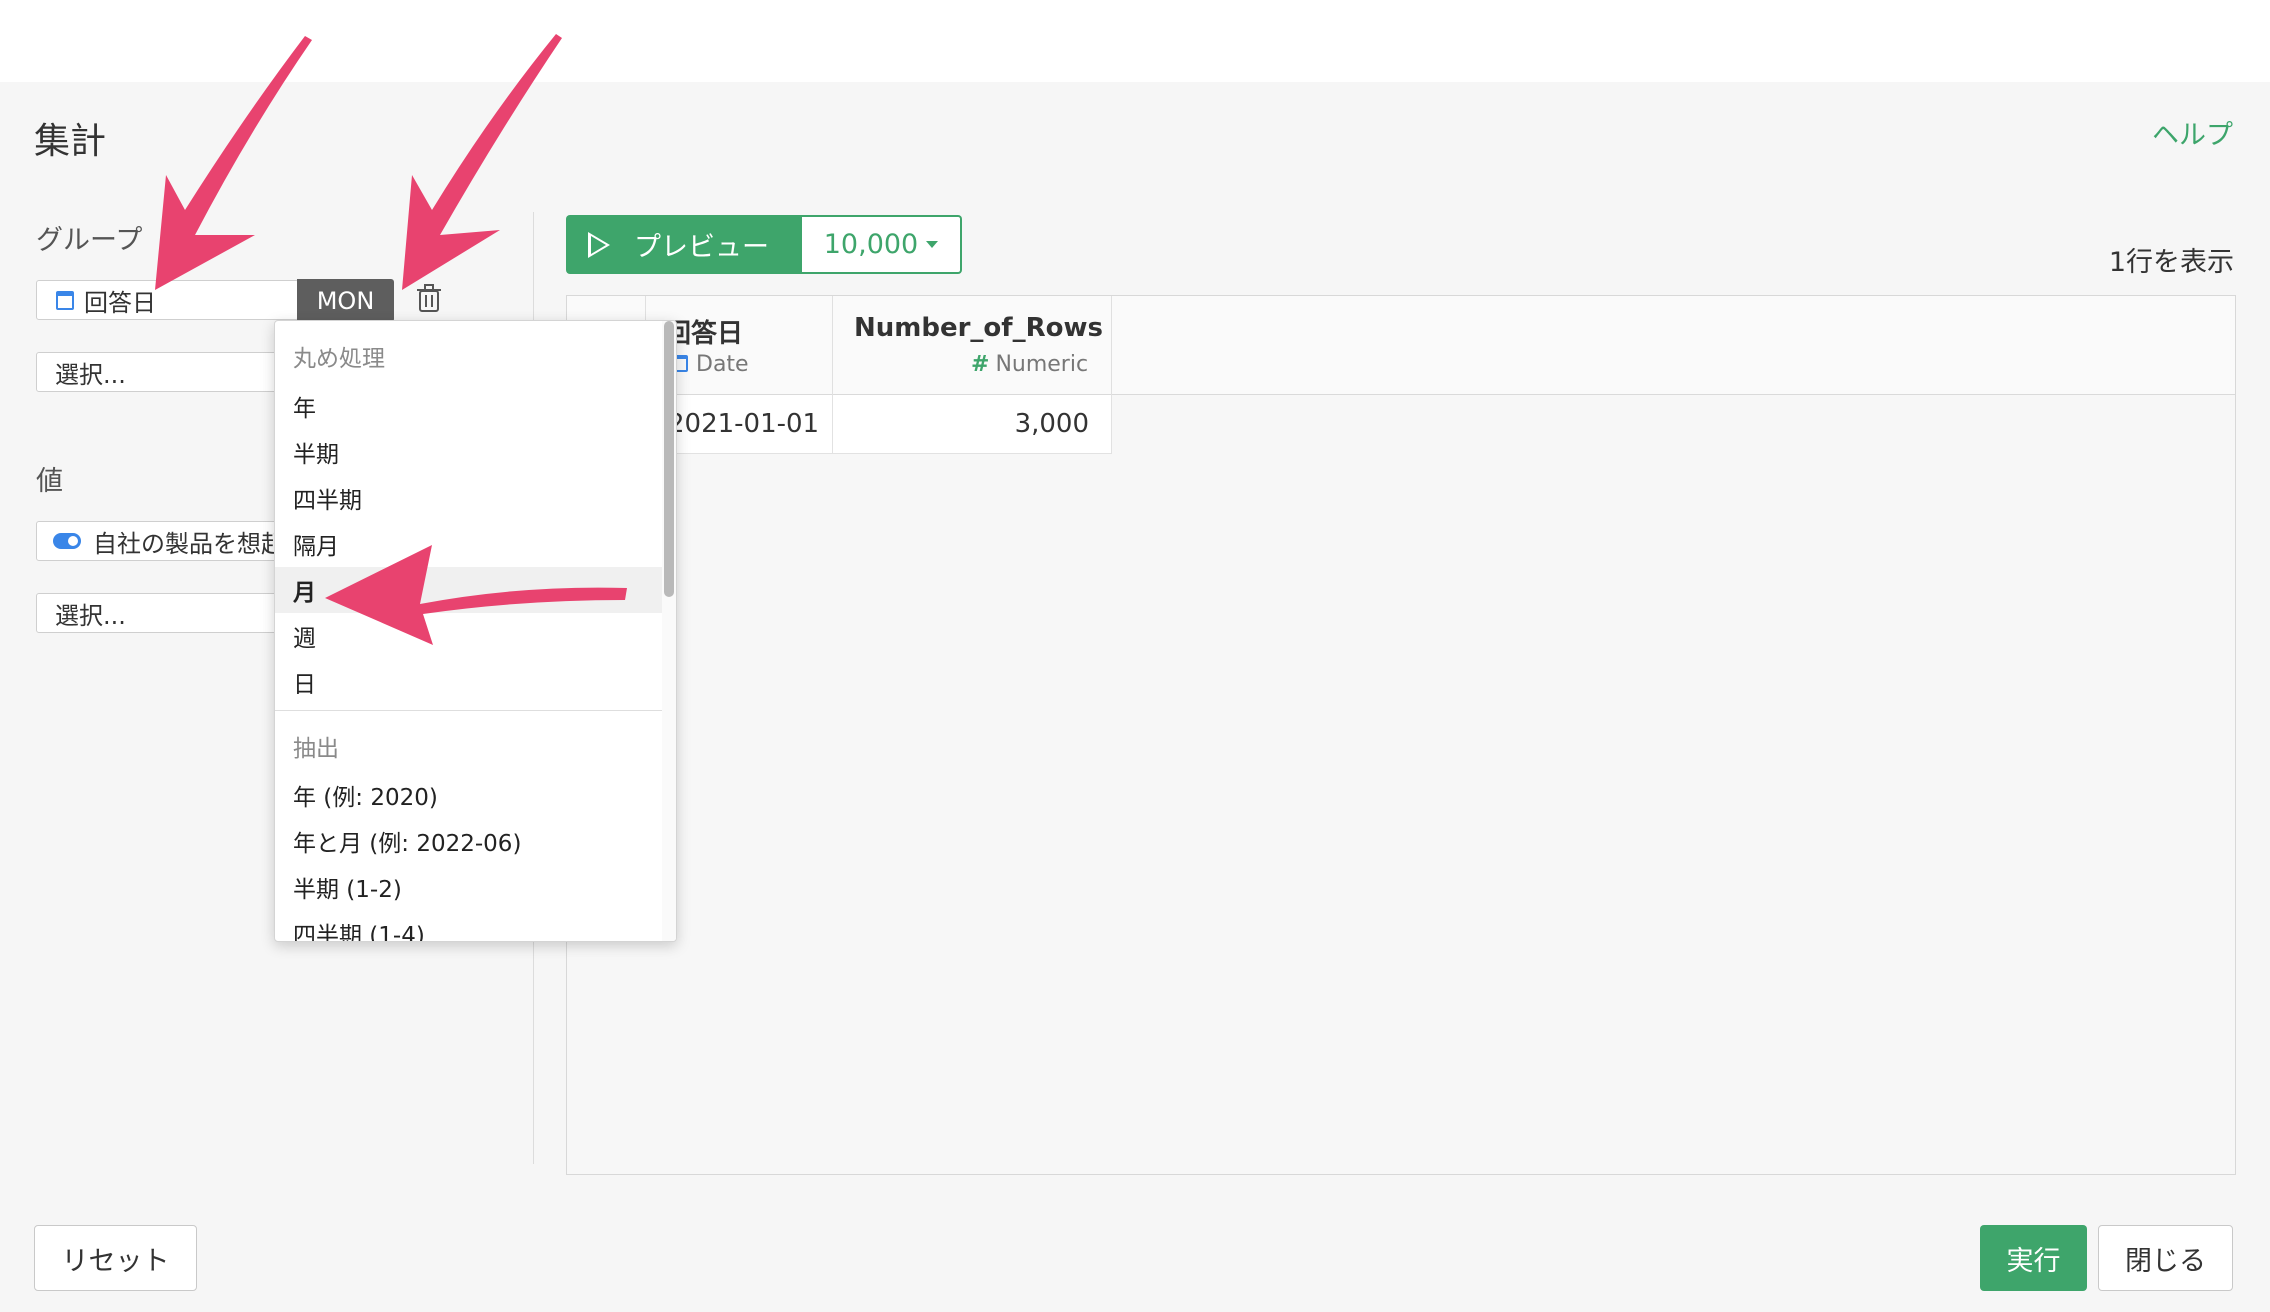 The image size is (2270, 1312). Describe the element at coordinates (972, 424) in the screenshot. I see `table-cell: 3,000` at that location.